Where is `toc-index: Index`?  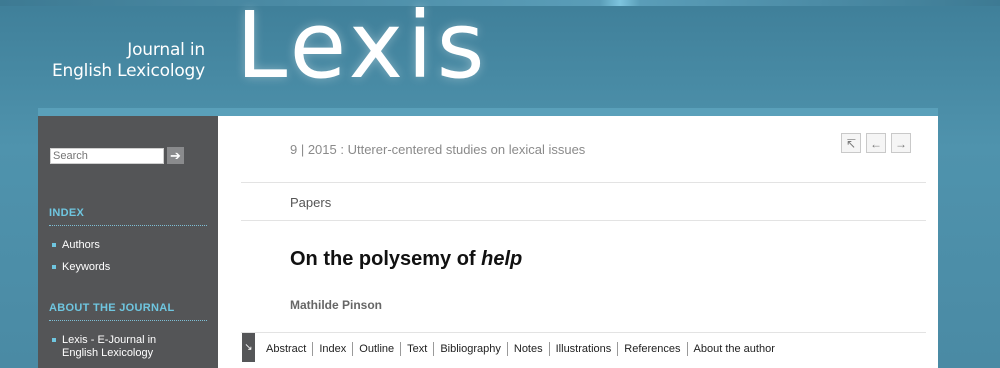
toc-index: Index is located at coordinates (332, 349).